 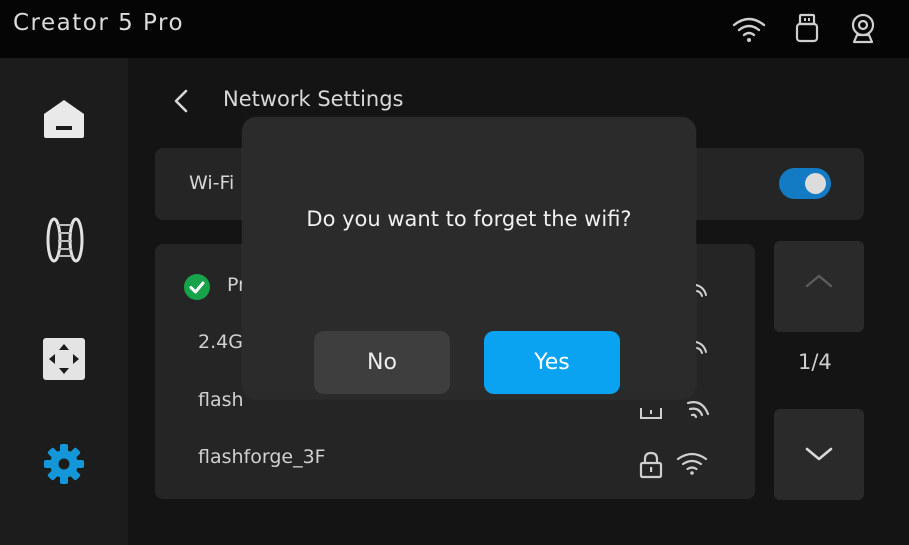 I want to click on top-bar: Creator 5 Pro, so click(x=454, y=29).